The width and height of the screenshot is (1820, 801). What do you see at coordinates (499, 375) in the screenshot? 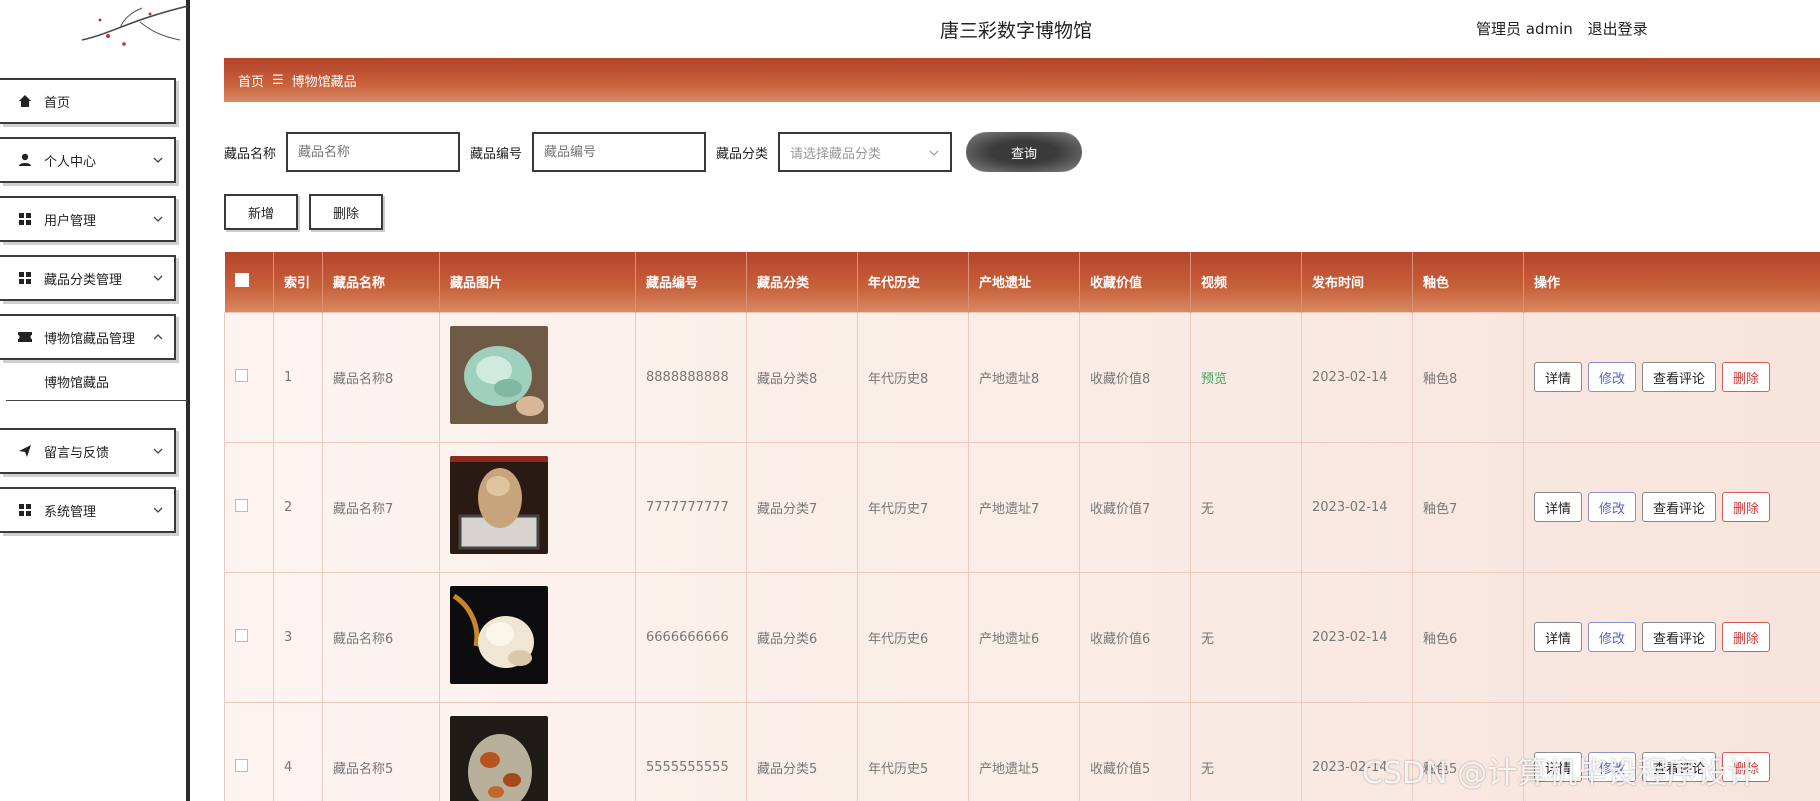
I see `jade-artifact-thumbnail` at bounding box center [499, 375].